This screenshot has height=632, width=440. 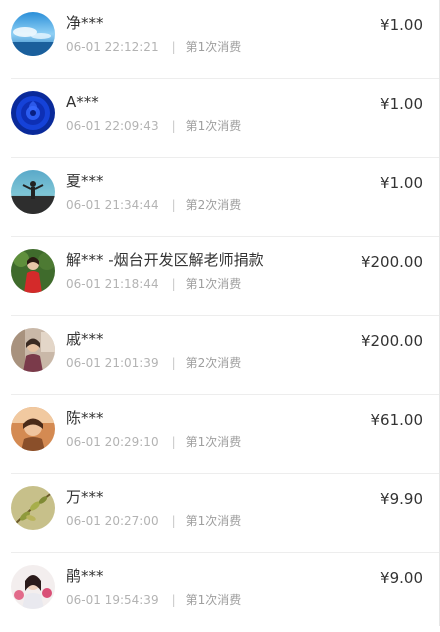 I want to click on donation-time: 06-01 21:01:39, so click(x=112, y=363).